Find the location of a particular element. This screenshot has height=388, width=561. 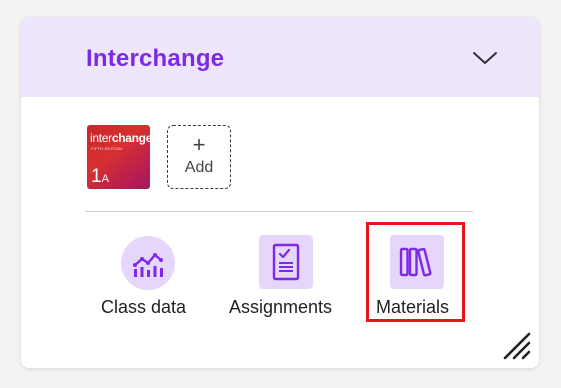

materials-highlight-box is located at coordinates (415, 272).